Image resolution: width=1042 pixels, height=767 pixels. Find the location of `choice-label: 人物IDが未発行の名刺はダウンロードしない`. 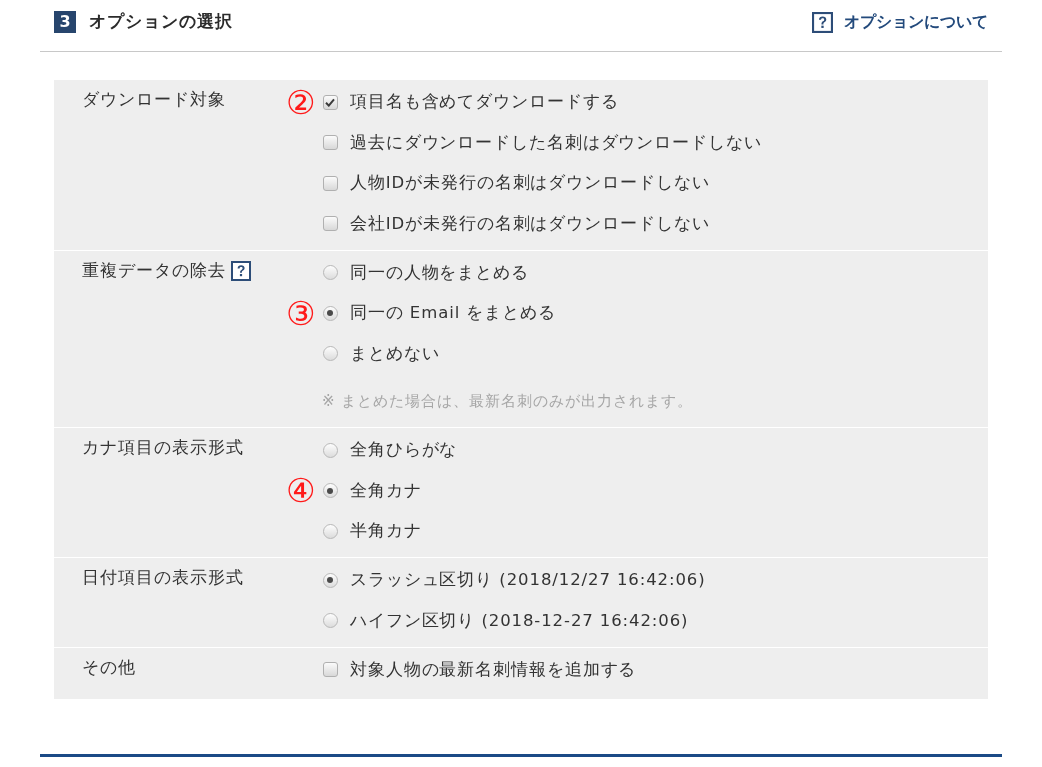

choice-label: 人物IDが未発行の名刺はダウンロードしない is located at coordinates (530, 183).